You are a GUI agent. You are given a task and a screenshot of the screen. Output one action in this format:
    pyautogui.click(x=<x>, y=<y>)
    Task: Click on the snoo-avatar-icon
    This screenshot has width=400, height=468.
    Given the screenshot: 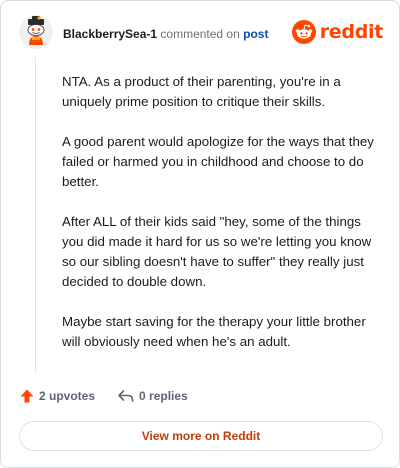 What is the action you would take?
    pyautogui.click(x=36, y=32)
    